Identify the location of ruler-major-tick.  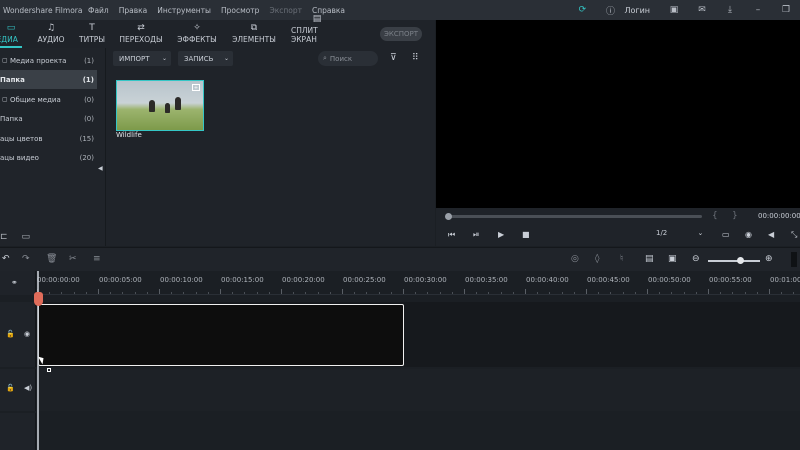
(586, 291).